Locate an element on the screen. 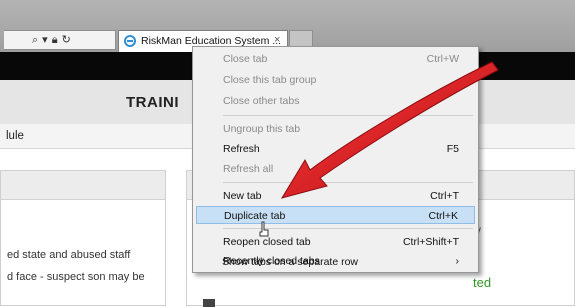 This screenshot has width=575, height=307. search-icon: ⌕ is located at coordinates (36, 40).